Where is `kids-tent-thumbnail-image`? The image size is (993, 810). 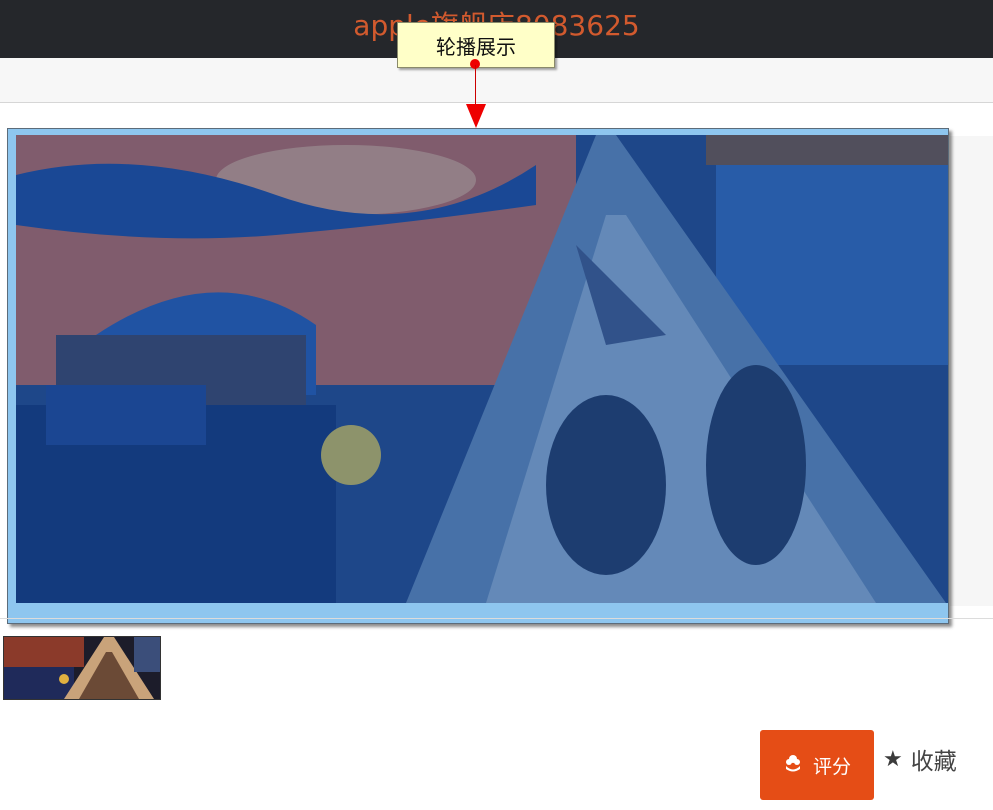
kids-tent-thumbnail-image is located at coordinates (82, 668).